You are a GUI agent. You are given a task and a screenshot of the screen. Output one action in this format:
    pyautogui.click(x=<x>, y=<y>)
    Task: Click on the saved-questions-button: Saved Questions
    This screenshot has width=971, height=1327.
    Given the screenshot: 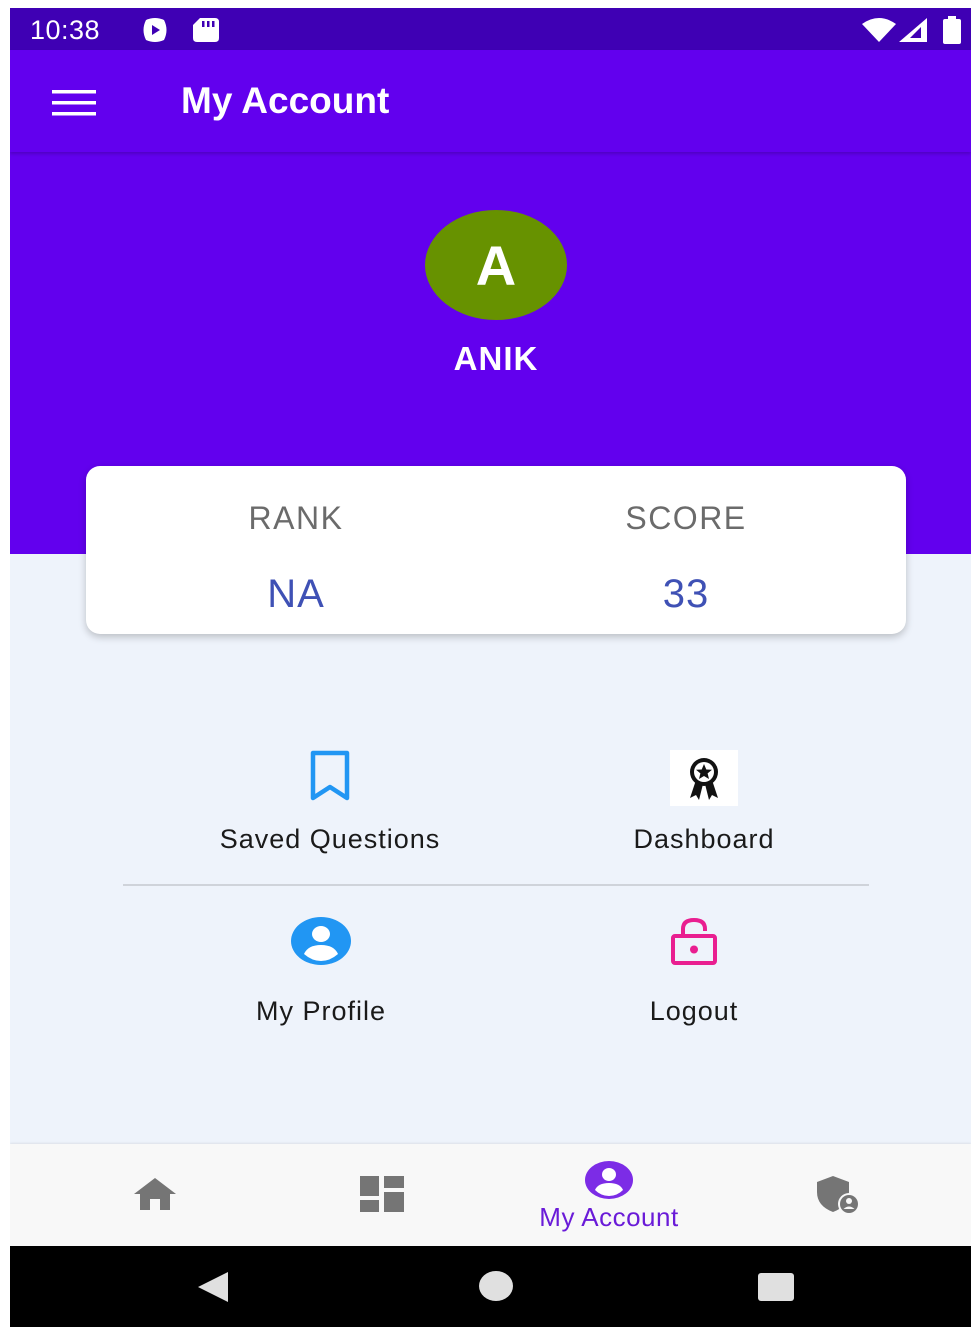 What is the action you would take?
    pyautogui.click(x=330, y=815)
    